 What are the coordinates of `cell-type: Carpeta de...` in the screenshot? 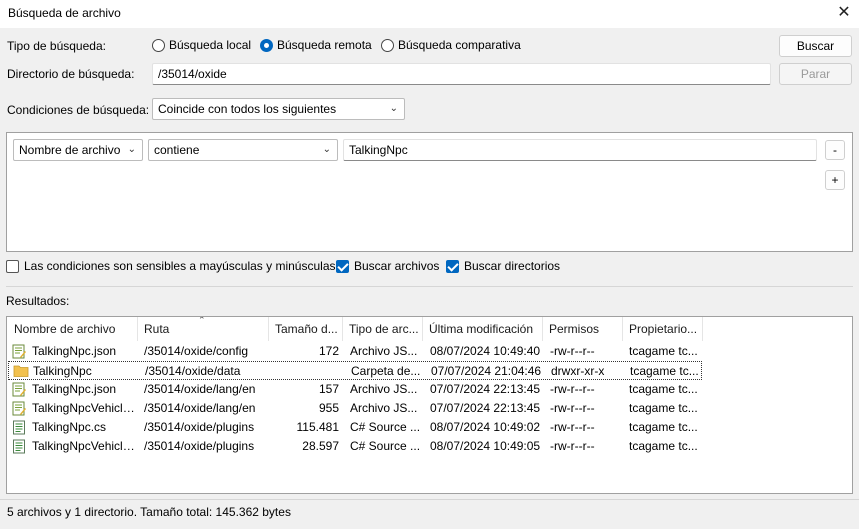 It's located at (386, 371).